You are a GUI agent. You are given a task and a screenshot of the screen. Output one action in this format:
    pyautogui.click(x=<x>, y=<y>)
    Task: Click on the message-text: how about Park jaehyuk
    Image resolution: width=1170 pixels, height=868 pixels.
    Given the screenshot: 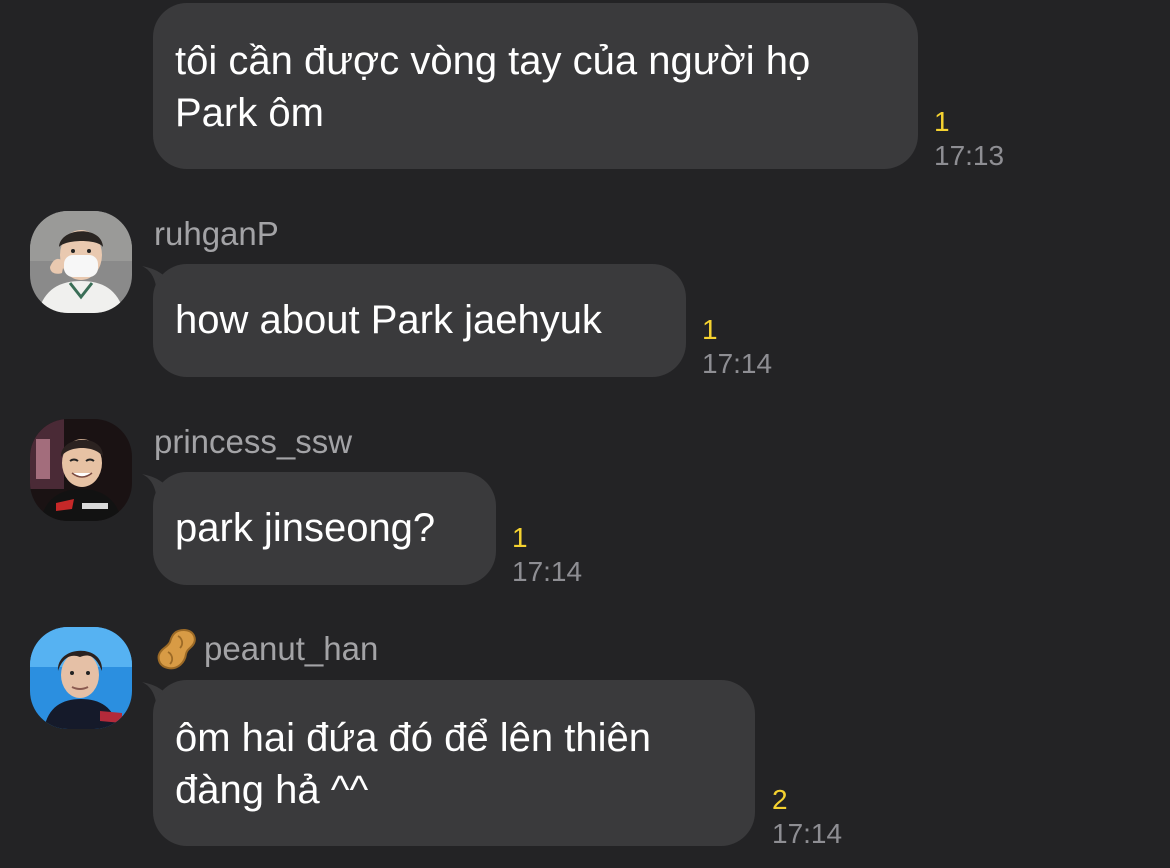 What is the action you would take?
    pyautogui.click(x=388, y=320)
    